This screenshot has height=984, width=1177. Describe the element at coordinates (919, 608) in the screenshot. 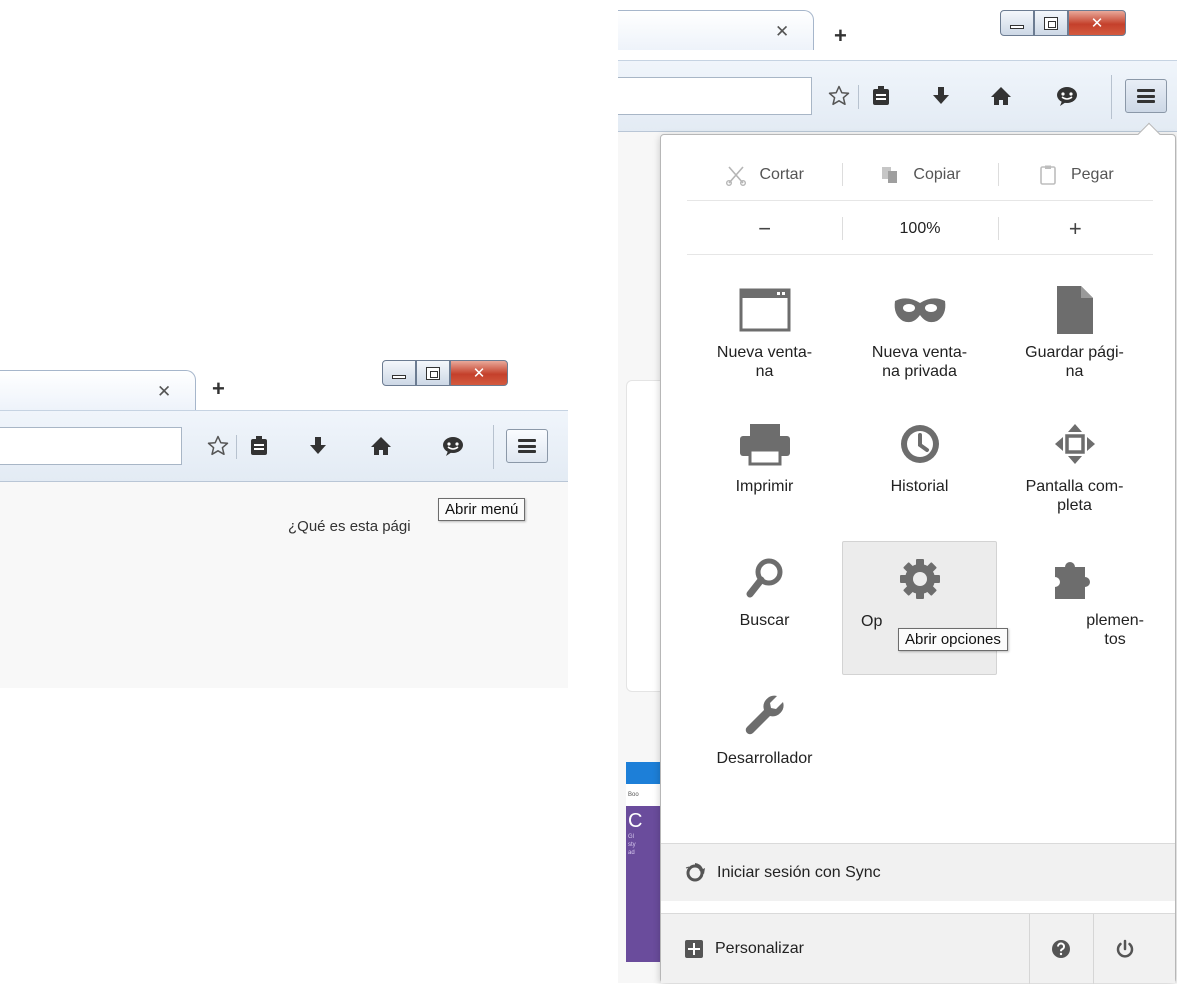

I see `options-button: Op` at that location.